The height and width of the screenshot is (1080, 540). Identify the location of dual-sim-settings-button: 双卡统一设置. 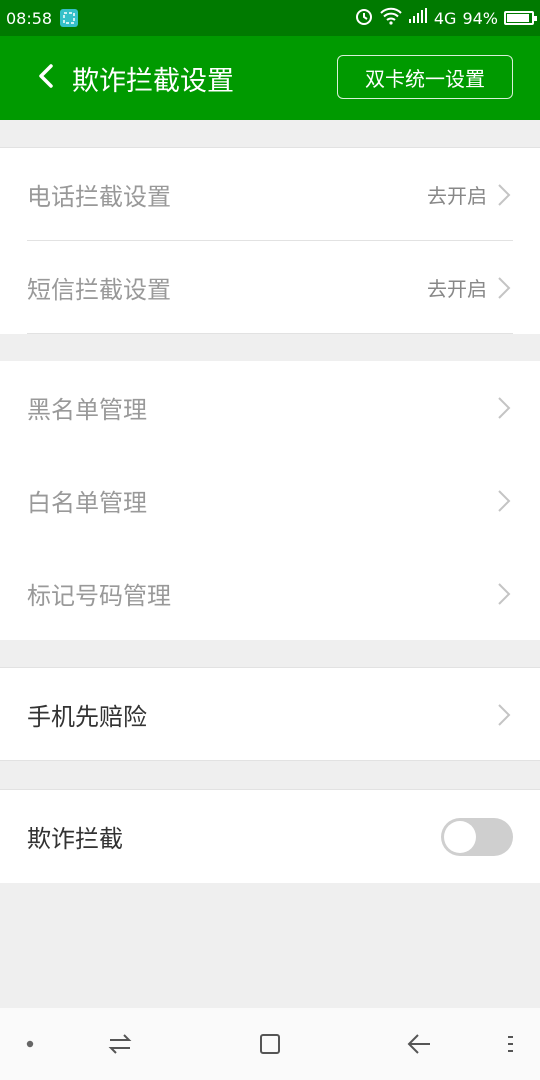
(425, 77).